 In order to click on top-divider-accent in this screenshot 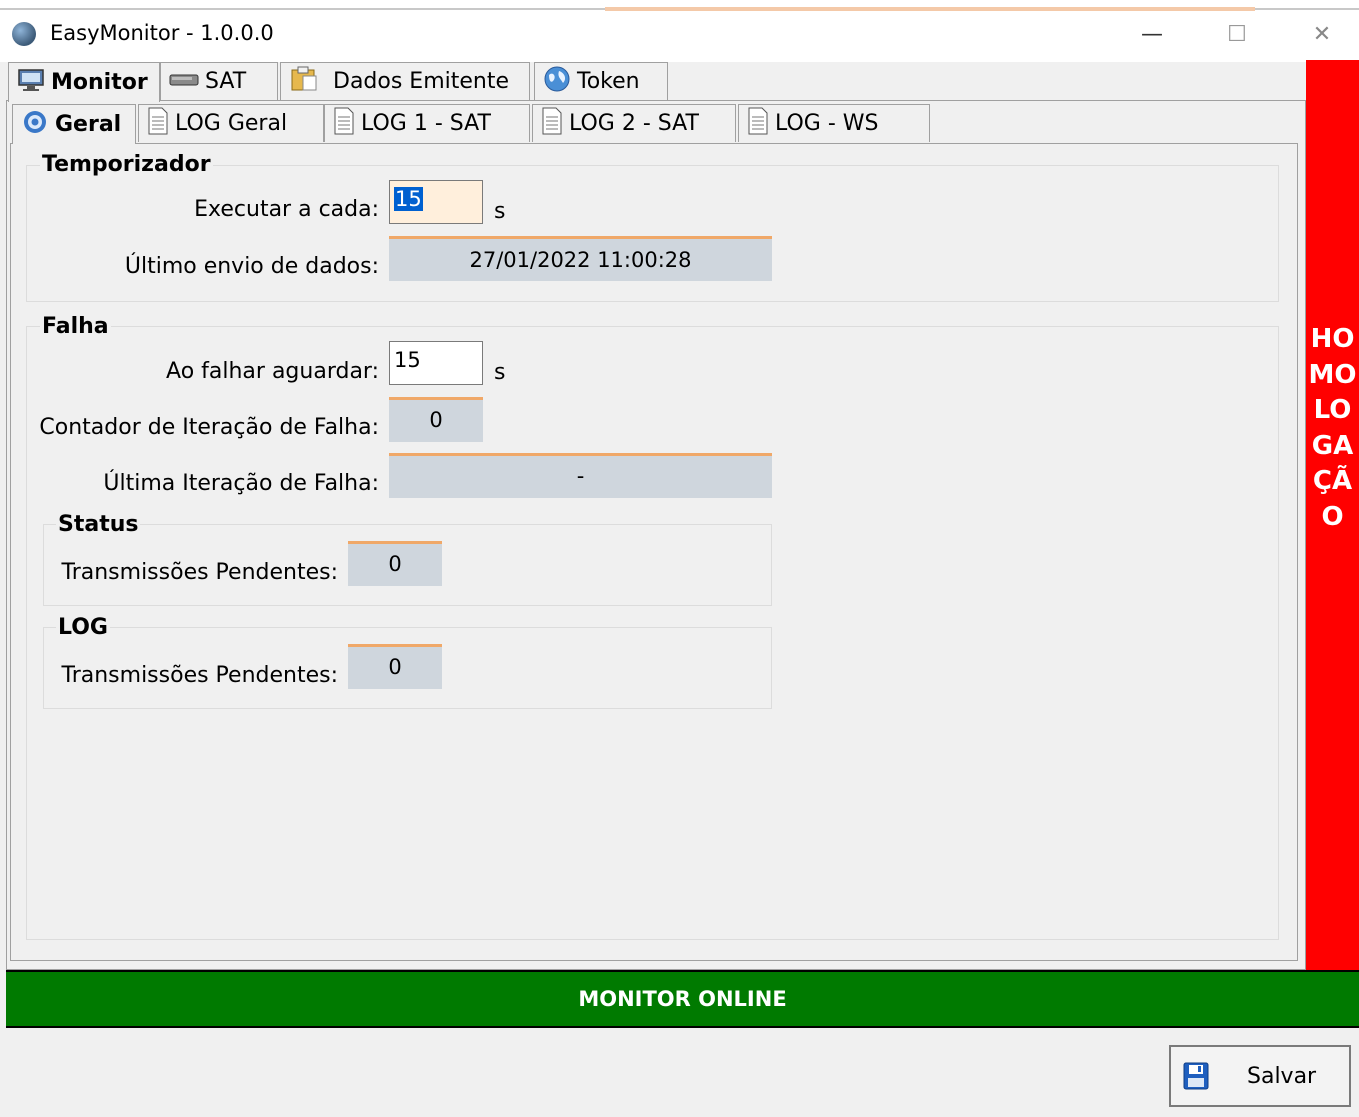, I will do `click(930, 9)`.